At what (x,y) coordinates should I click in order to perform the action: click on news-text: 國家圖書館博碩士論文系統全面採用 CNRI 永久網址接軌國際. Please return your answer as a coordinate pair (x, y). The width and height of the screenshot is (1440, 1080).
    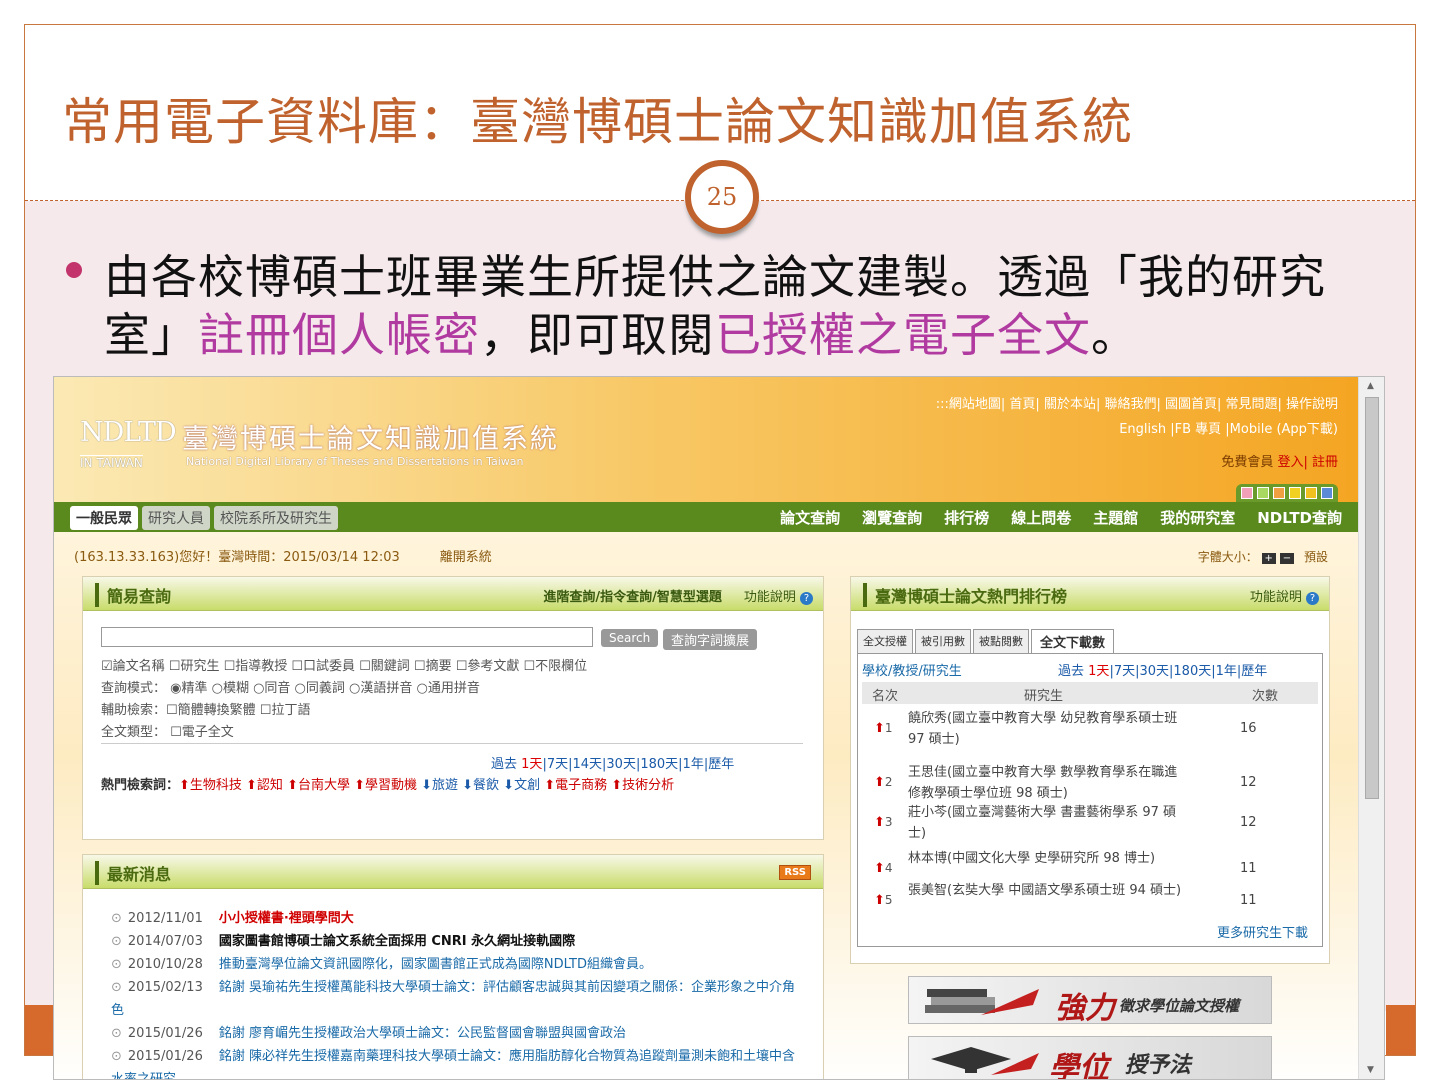
    Looking at the image, I should click on (397, 941).